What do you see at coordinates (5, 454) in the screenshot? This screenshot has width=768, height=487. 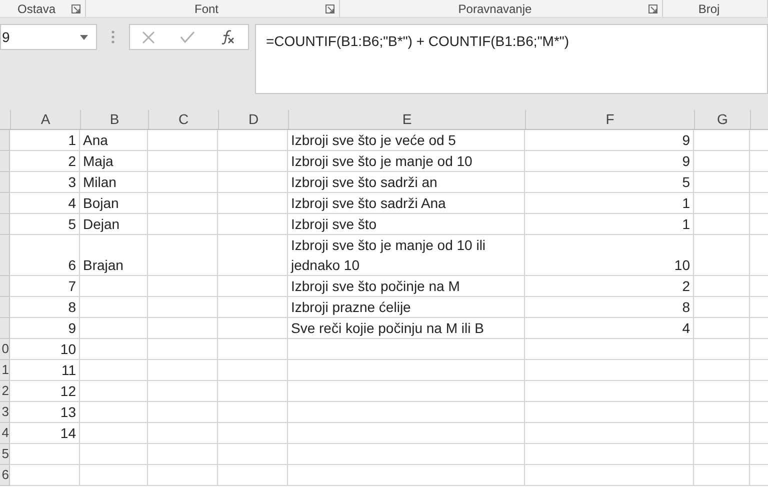 I see `row-header: 5` at bounding box center [5, 454].